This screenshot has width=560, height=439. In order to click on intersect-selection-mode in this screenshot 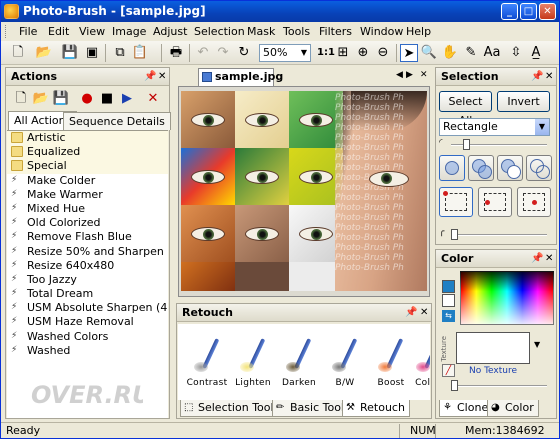, I will do `click(539, 168)`.